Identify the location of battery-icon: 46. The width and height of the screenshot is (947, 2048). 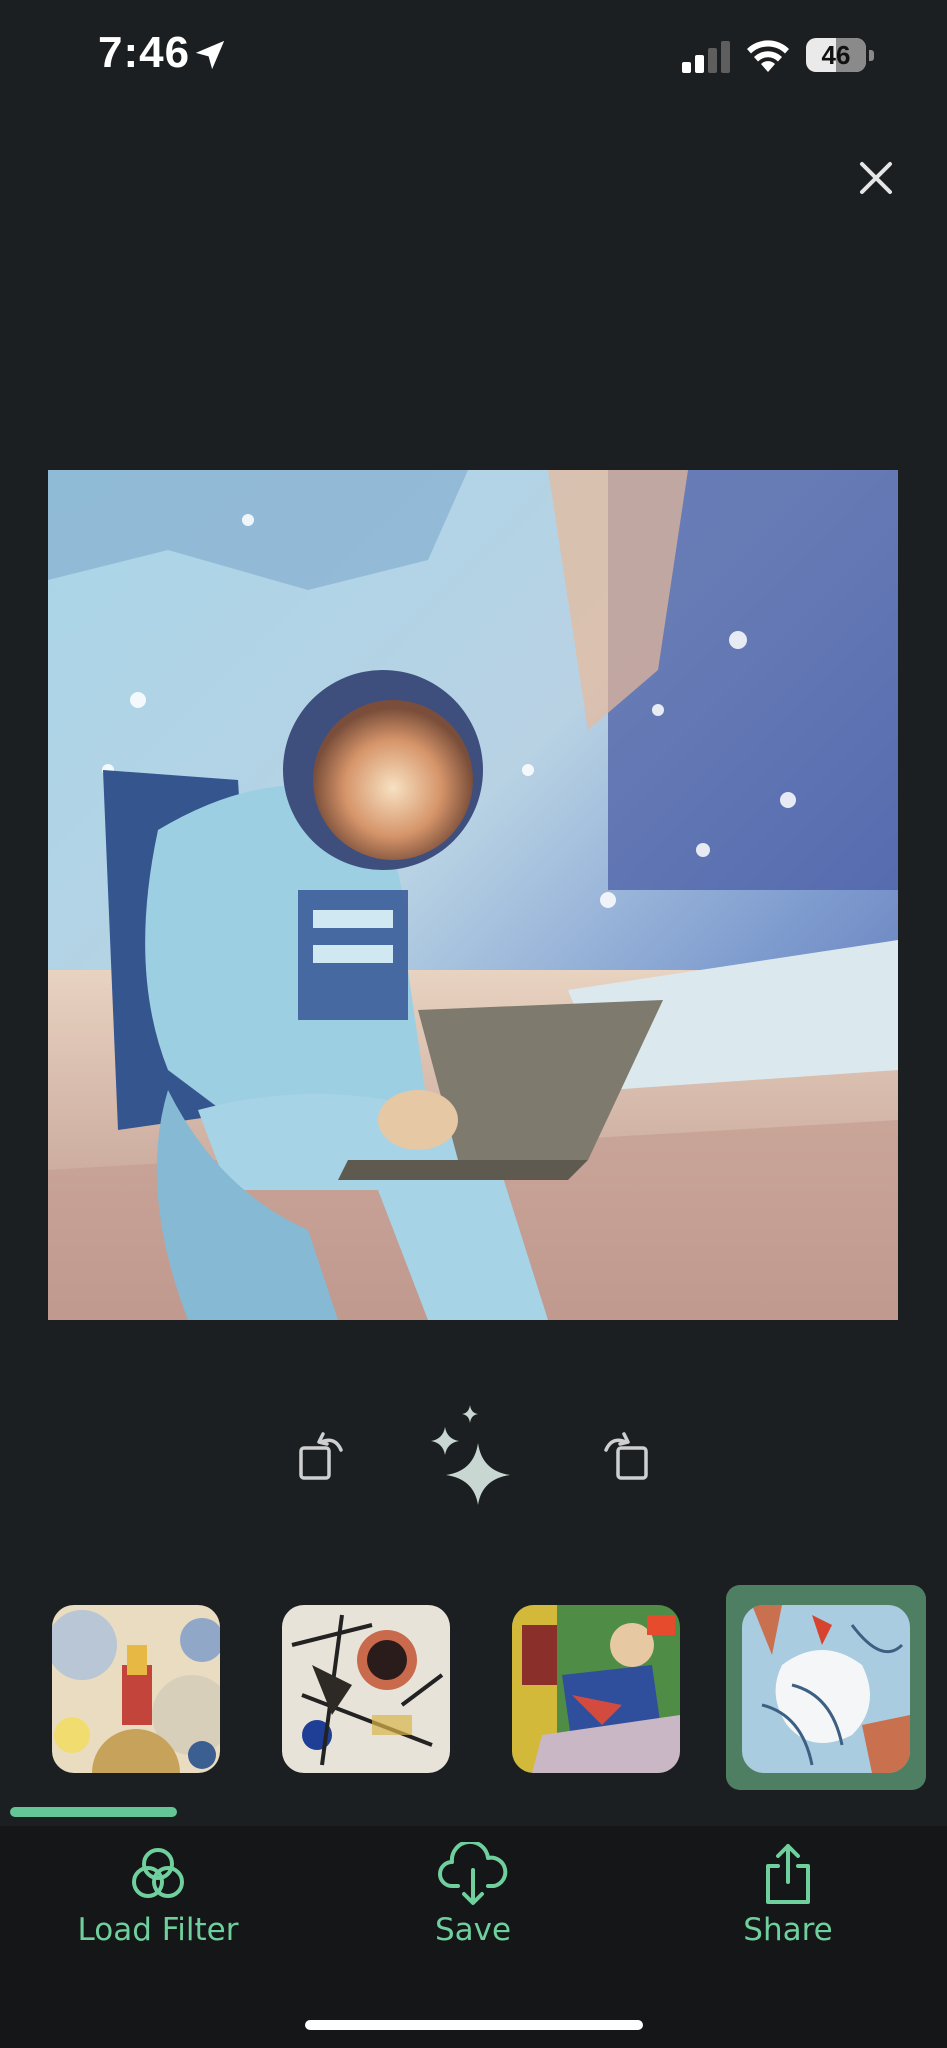
(841, 56).